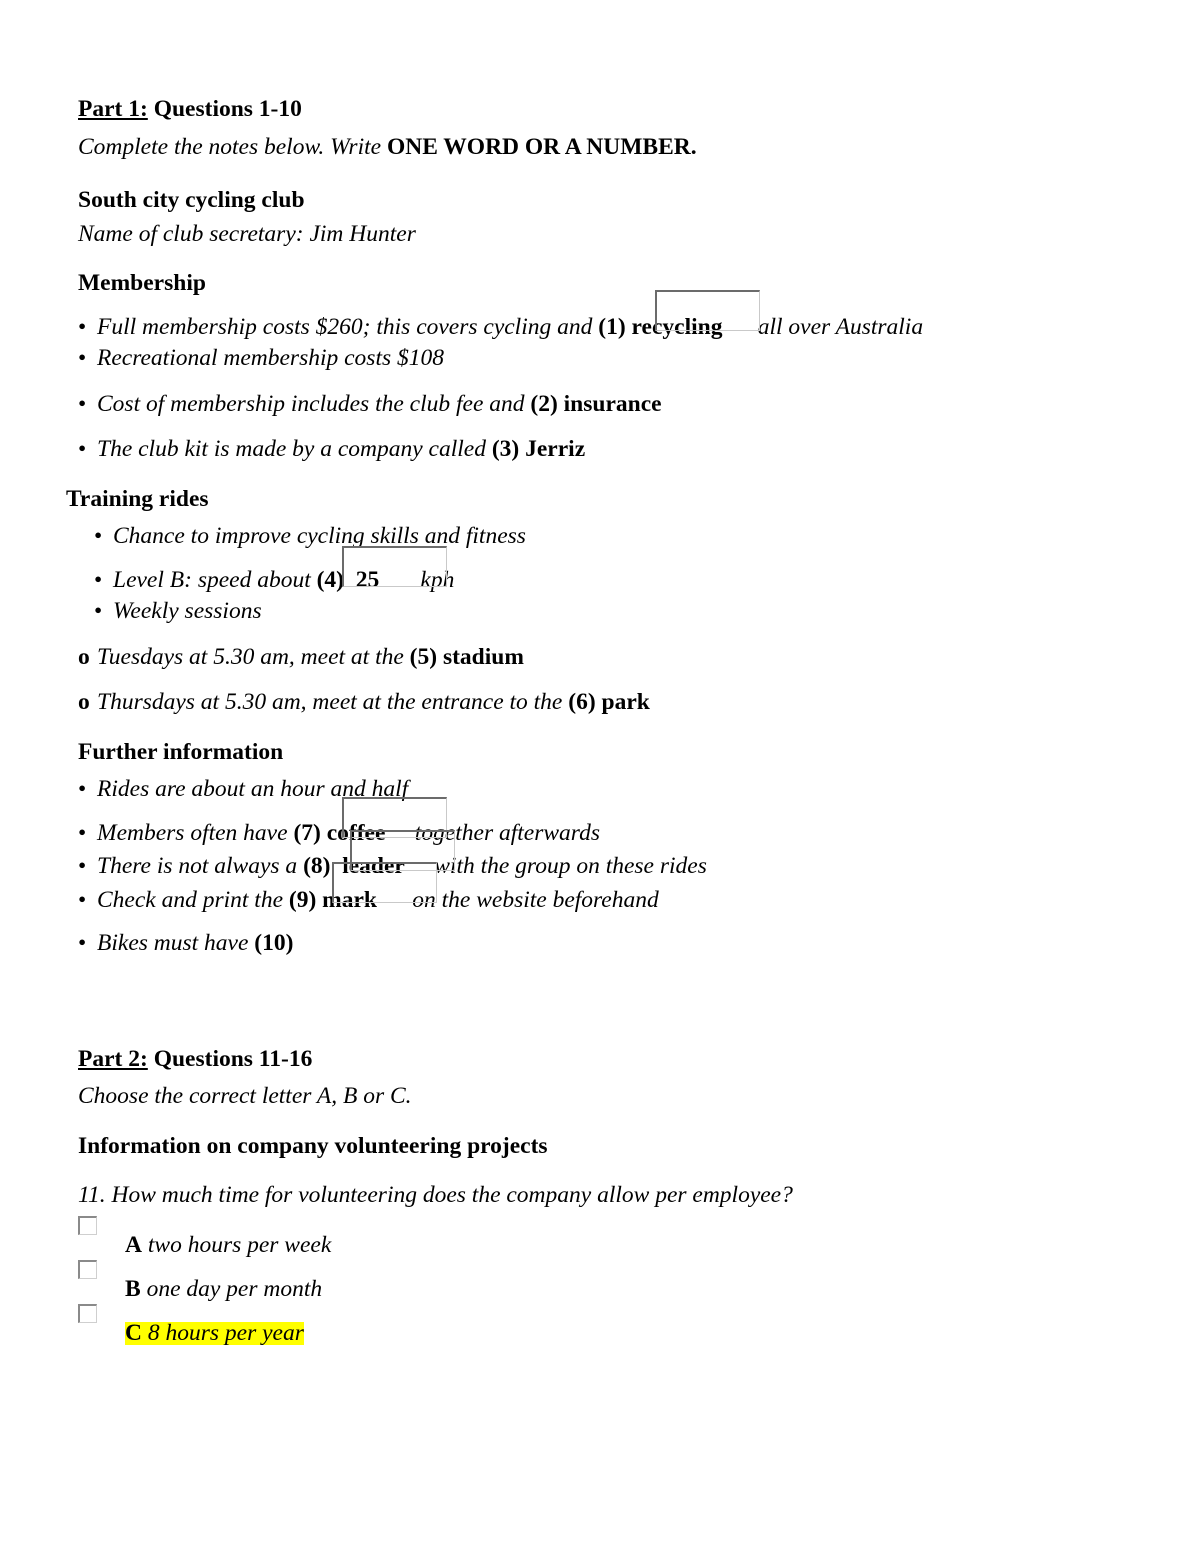  What do you see at coordinates (228, 1245) in the screenshot?
I see `option-label-a: A two hours per week` at bounding box center [228, 1245].